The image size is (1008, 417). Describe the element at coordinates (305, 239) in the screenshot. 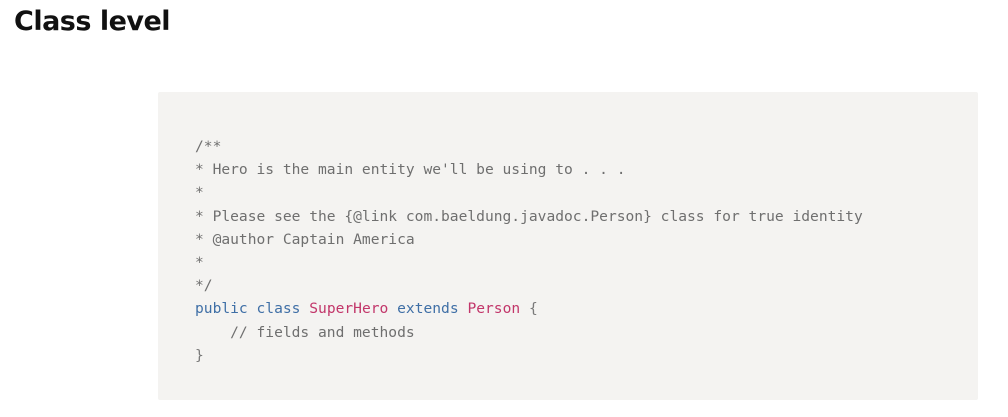

I see `code-comment-line: * @author Captain America` at that location.